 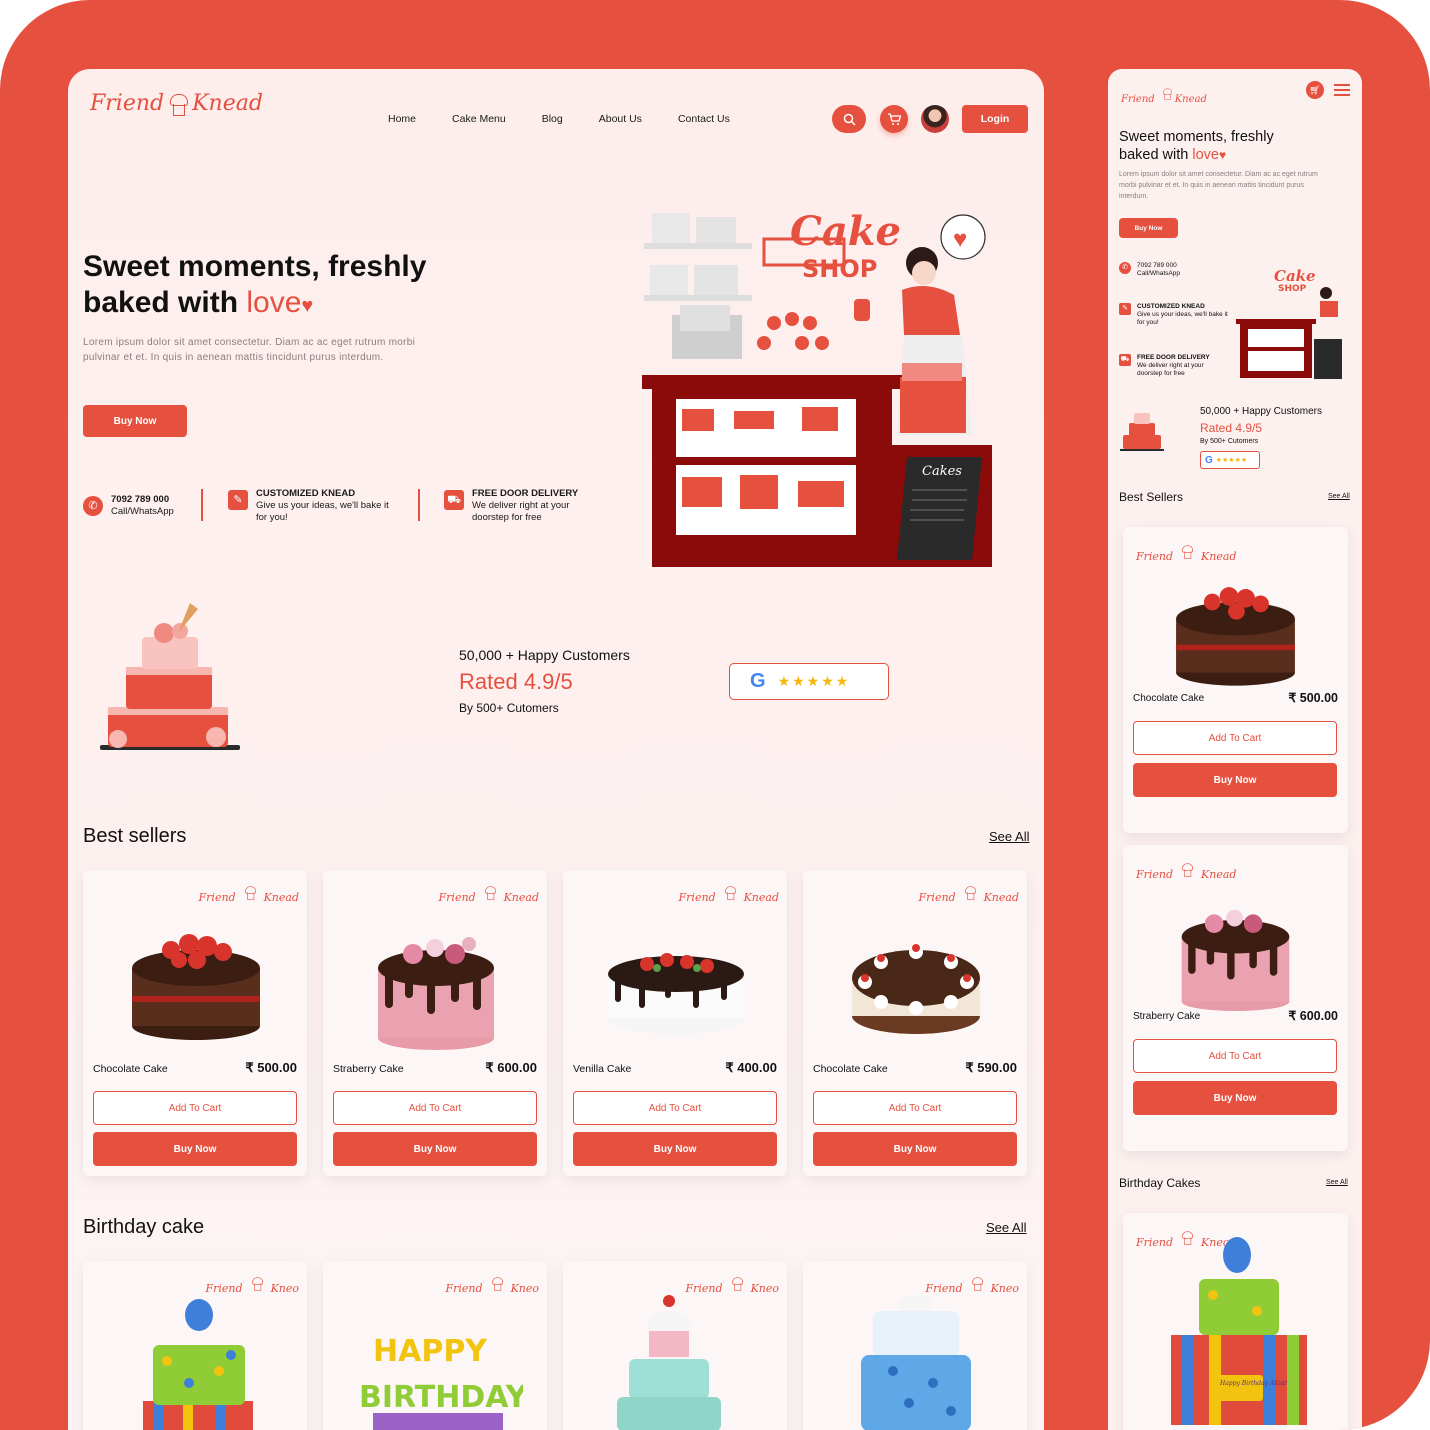 What do you see at coordinates (165, 302) in the screenshot?
I see `hero-title-line2: baked with` at bounding box center [165, 302].